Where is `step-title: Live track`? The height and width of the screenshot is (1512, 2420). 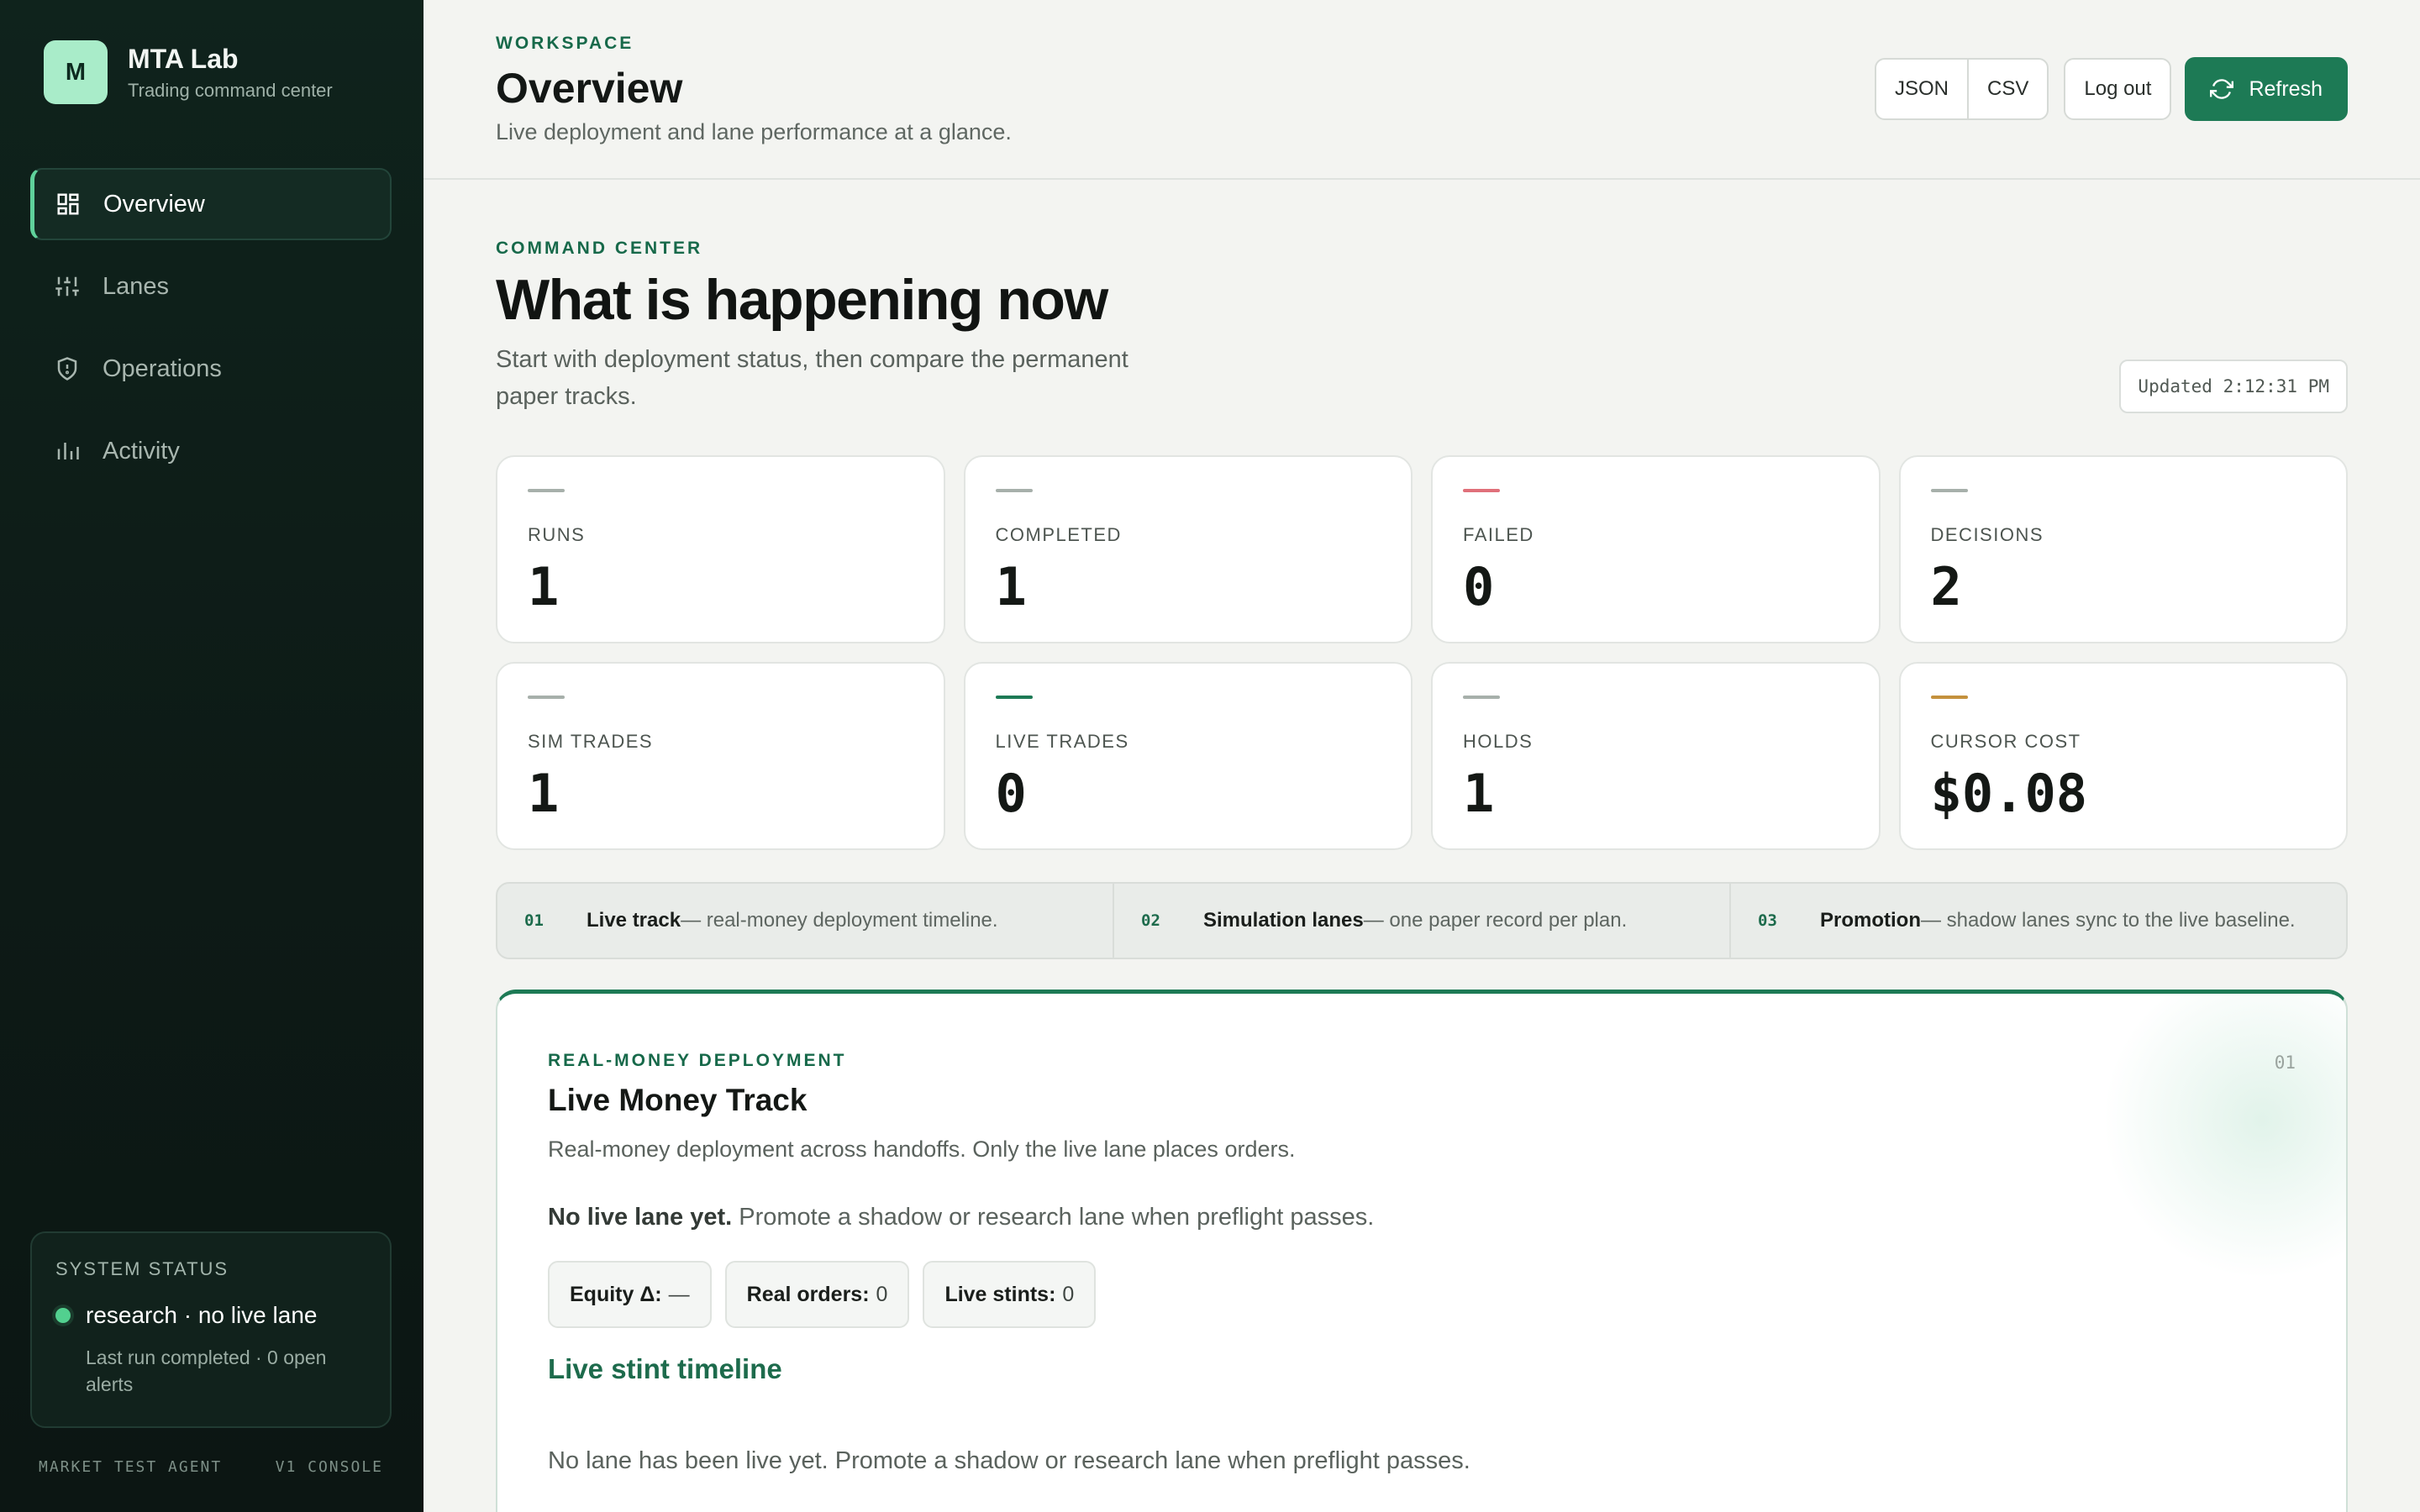
step-title: Live track is located at coordinates (634, 920).